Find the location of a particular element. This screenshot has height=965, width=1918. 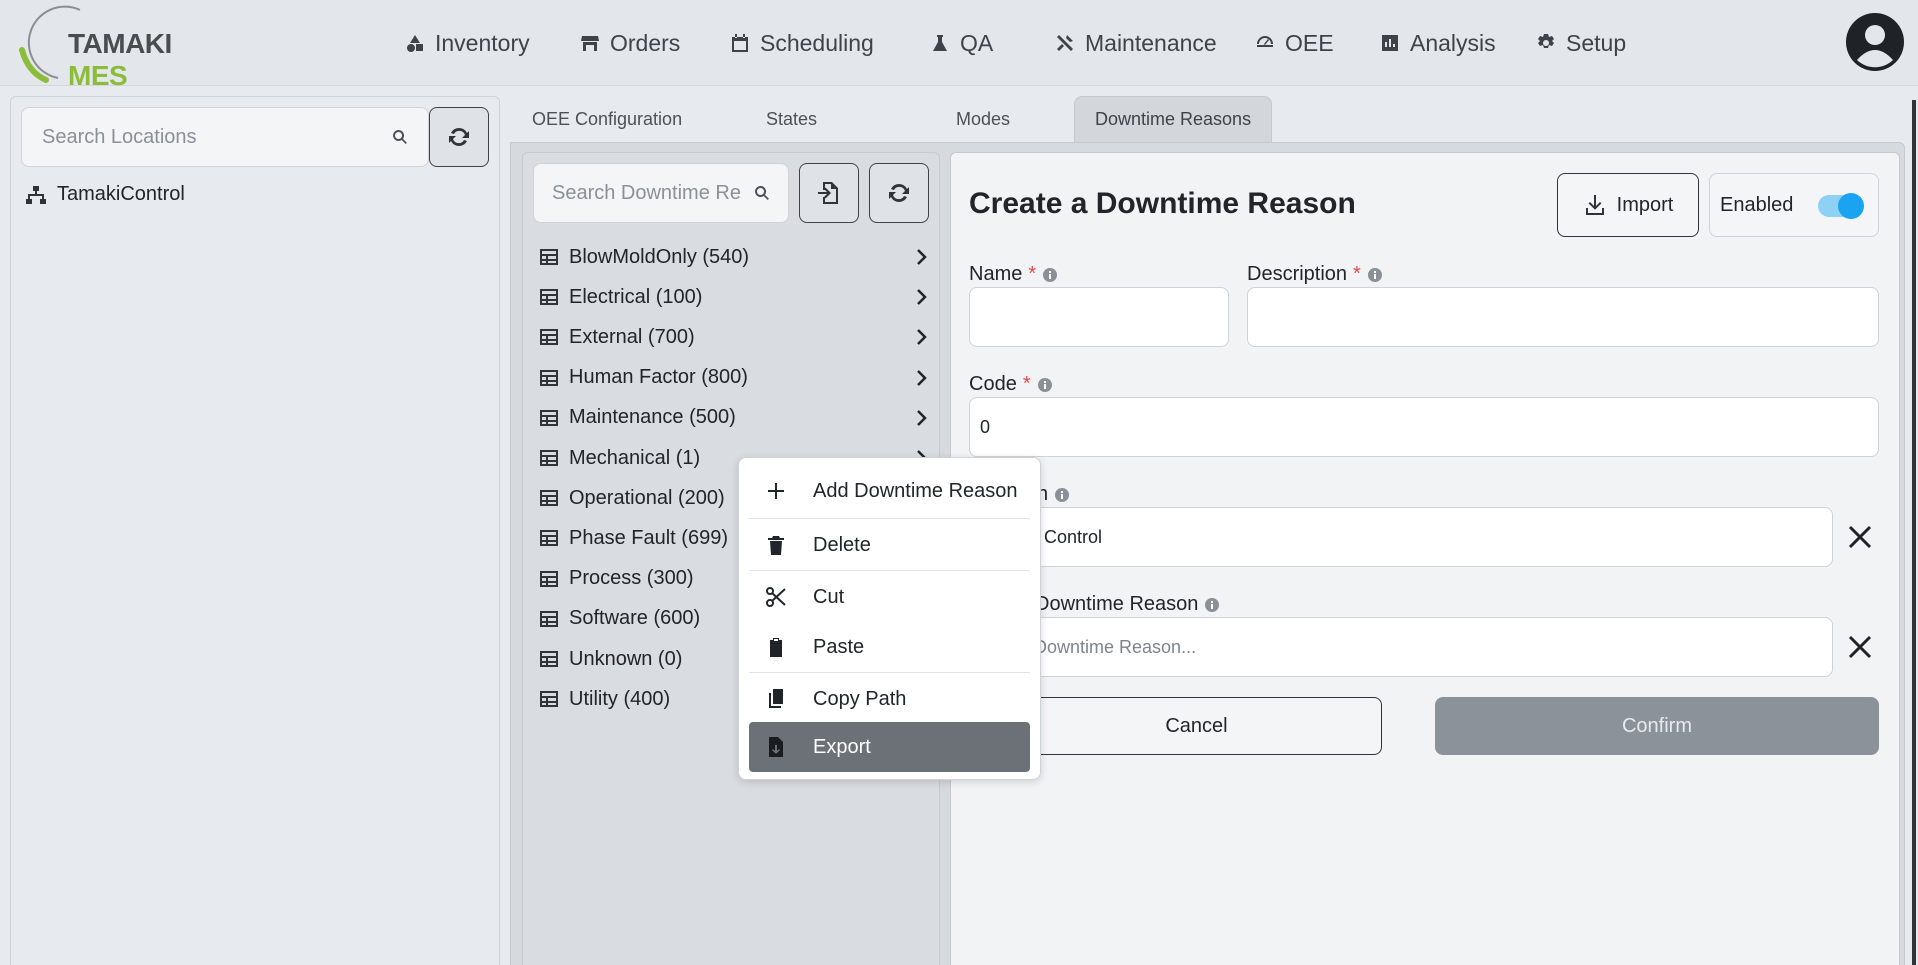

clear-parent-reason-icon is located at coordinates (1860, 647).